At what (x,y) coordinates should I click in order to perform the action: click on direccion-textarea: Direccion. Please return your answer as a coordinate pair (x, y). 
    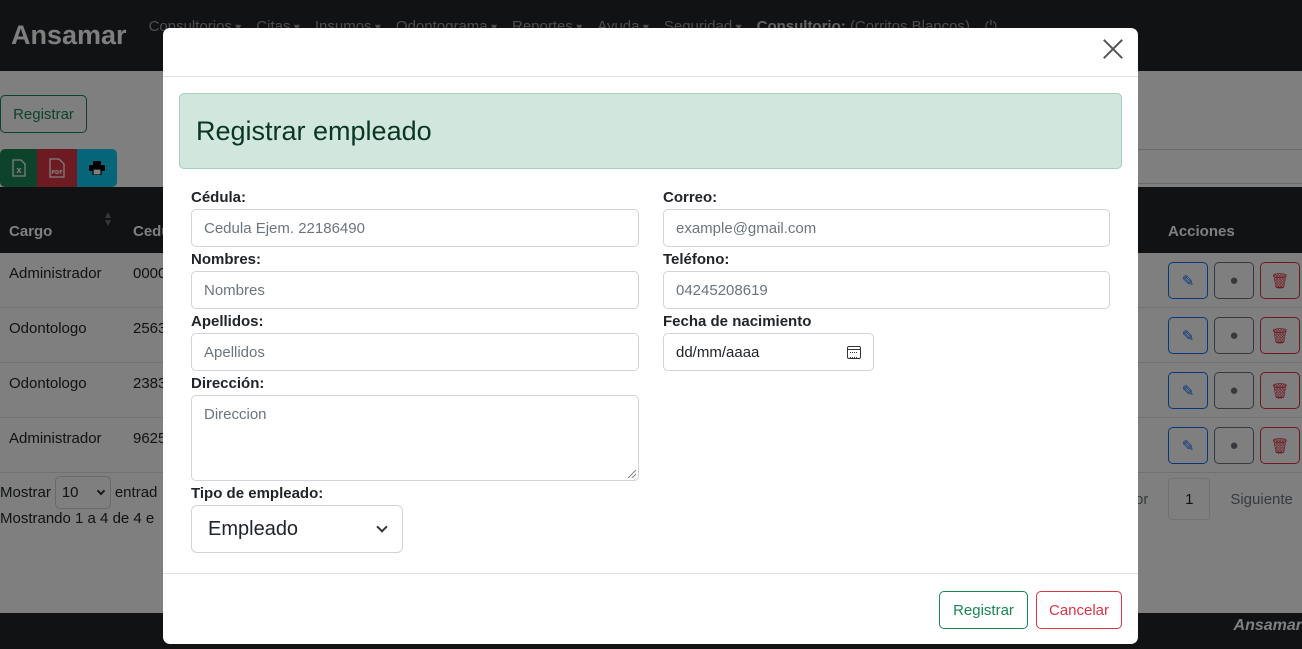
    Looking at the image, I should click on (415, 438).